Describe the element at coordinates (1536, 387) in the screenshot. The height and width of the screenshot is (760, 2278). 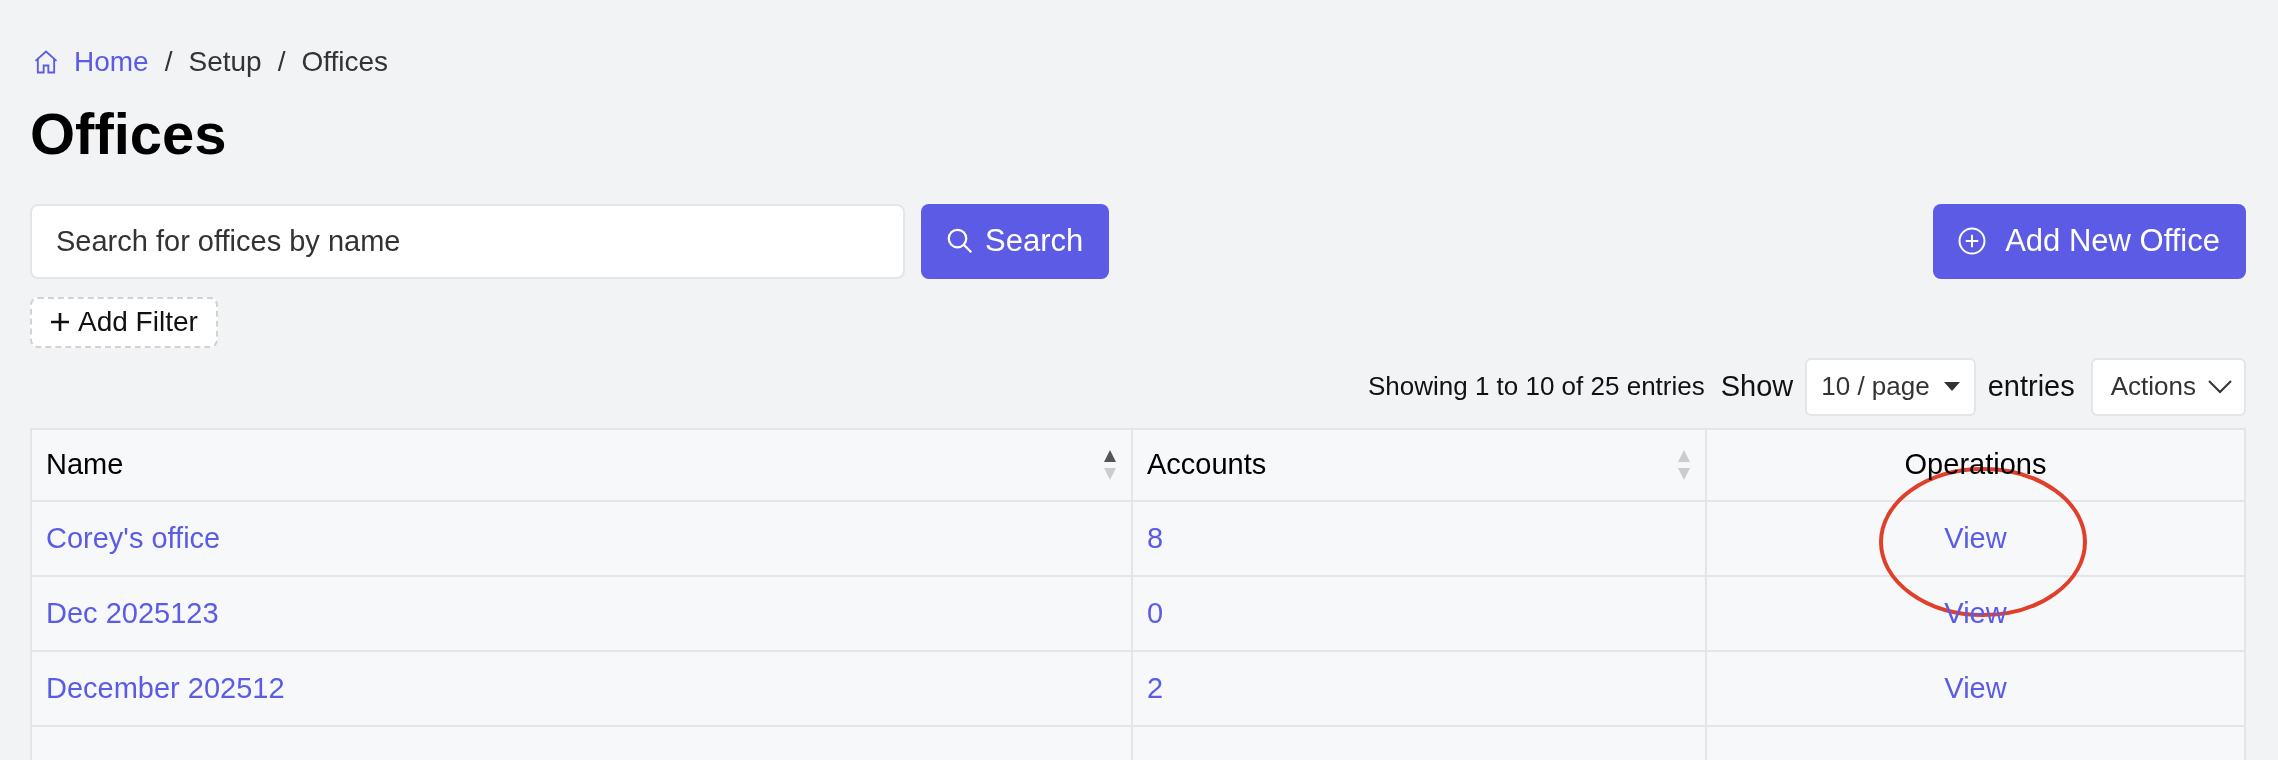
I see `entries-summary: Showing 1 to 10 of 25 entries` at that location.